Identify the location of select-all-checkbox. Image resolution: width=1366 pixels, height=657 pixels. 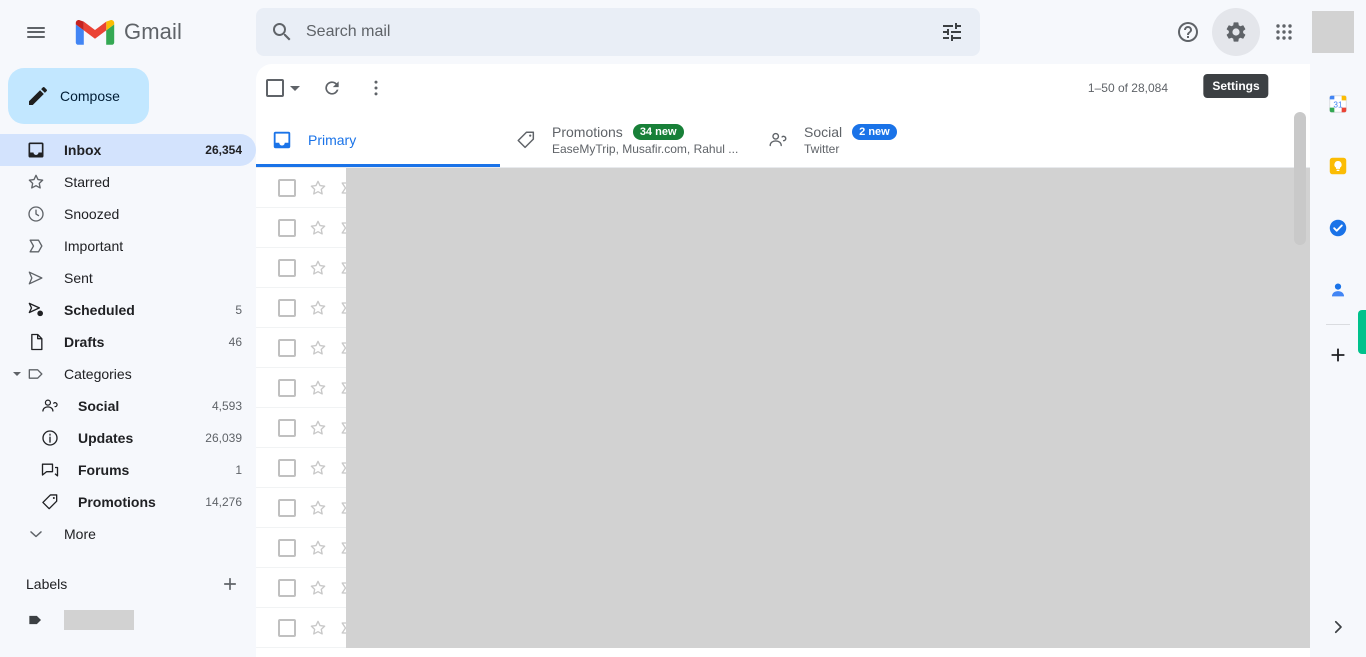
(283, 88).